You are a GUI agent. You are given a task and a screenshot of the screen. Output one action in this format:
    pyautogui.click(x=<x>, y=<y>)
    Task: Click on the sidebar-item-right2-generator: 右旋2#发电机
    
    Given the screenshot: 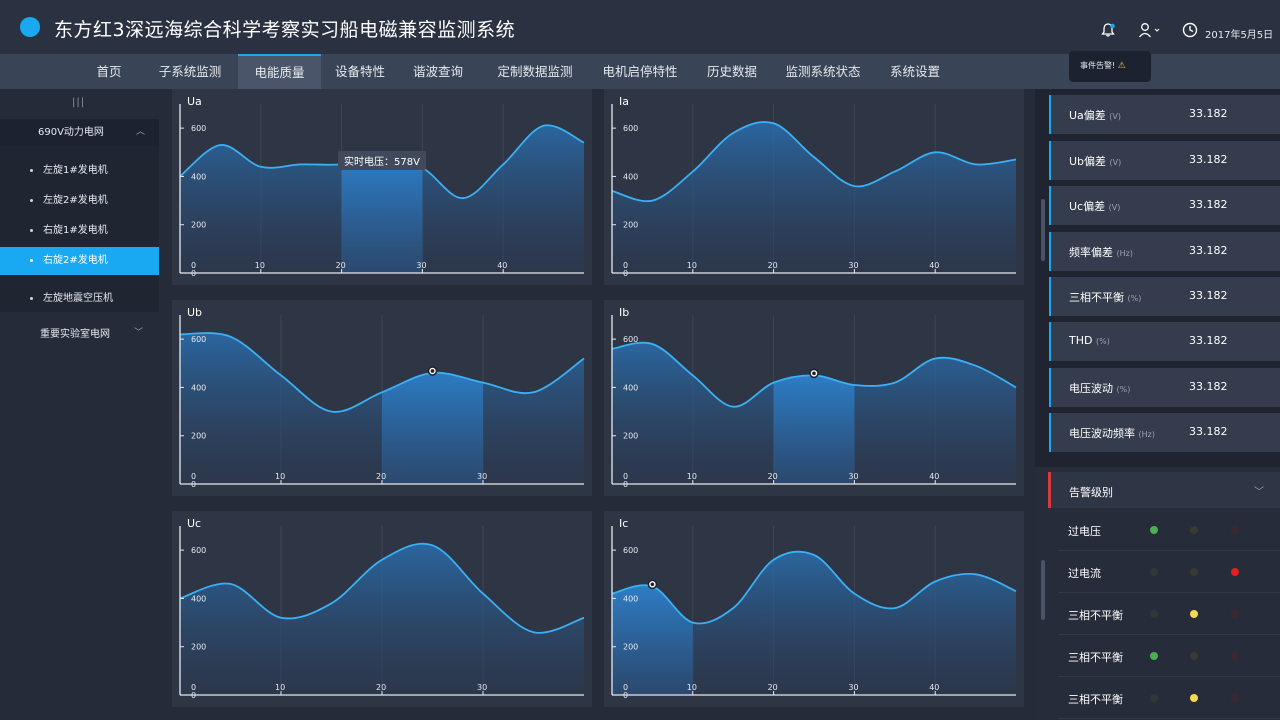 What is the action you would take?
    pyautogui.click(x=79, y=261)
    